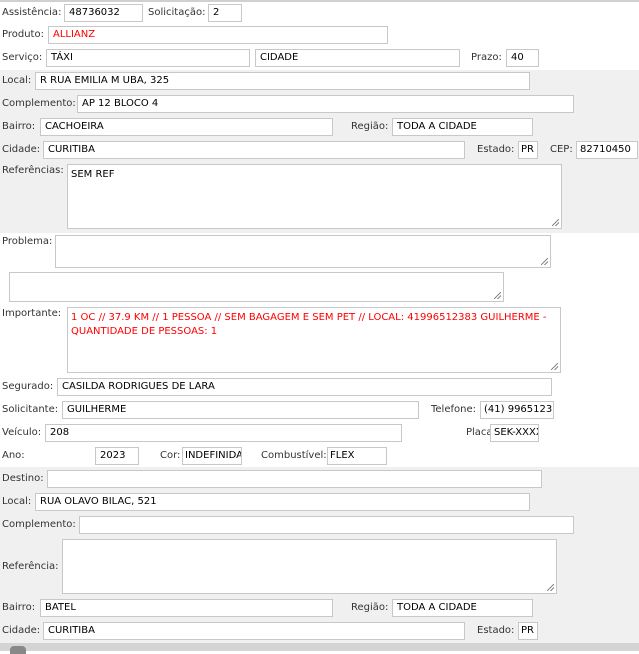 The width and height of the screenshot is (639, 654). I want to click on referencias-textarea: SEM REF, so click(314, 196).